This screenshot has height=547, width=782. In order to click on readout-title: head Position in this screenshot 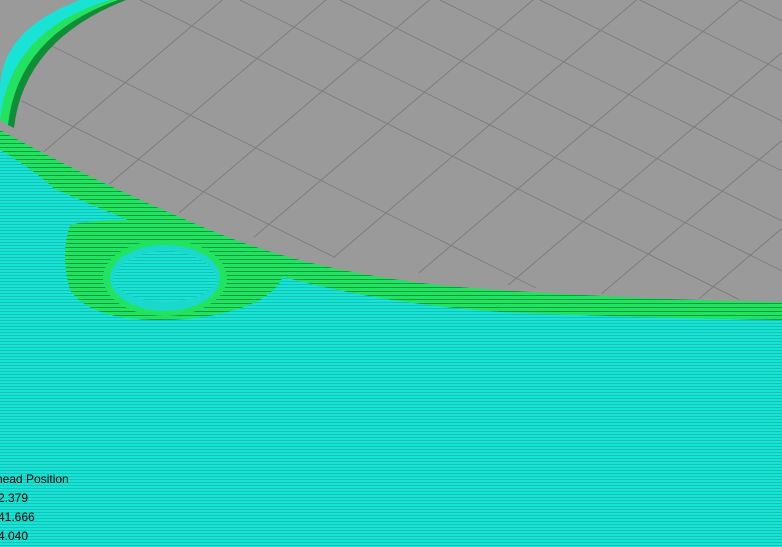, I will do `click(34, 479)`.